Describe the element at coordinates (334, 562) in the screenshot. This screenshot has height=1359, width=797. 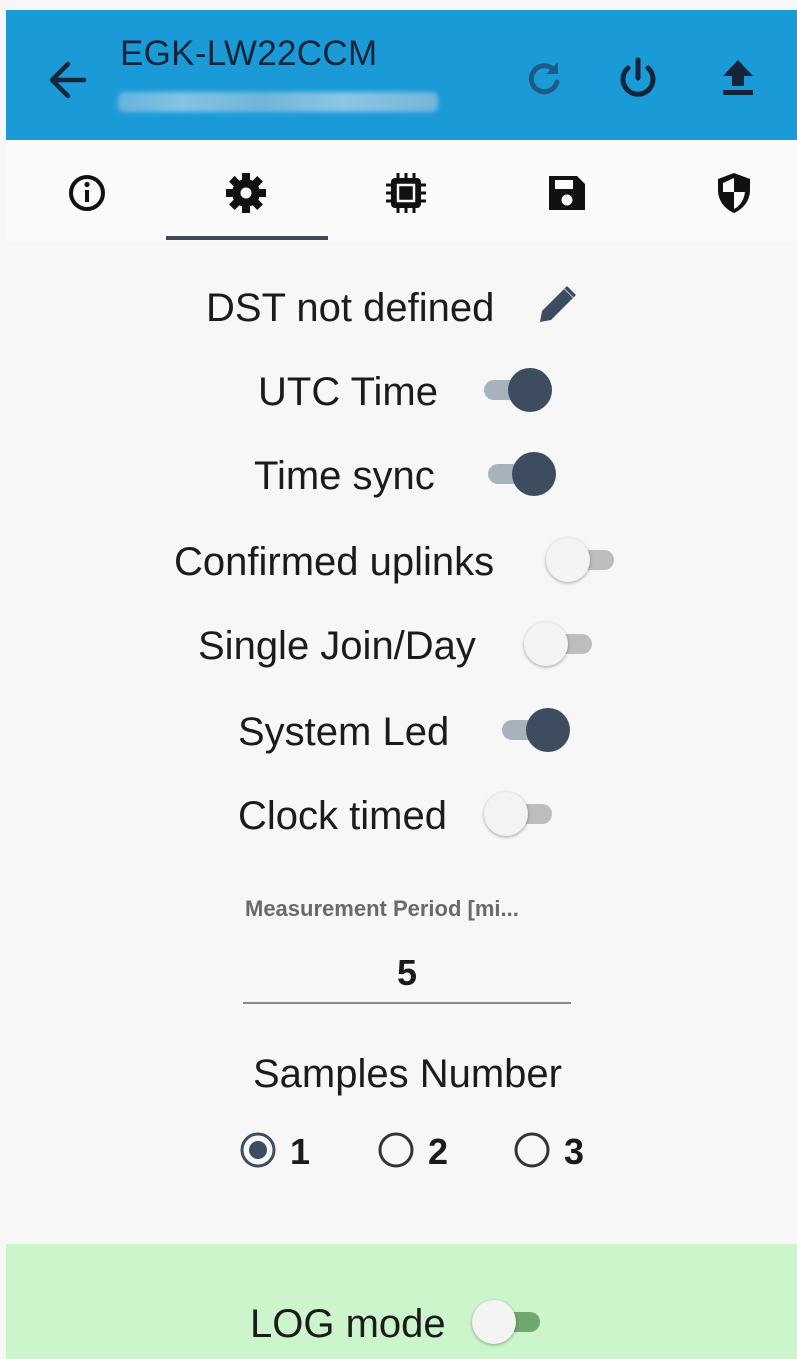
I see `confirmed-uplinks-label: Confirmed uplinks` at that location.